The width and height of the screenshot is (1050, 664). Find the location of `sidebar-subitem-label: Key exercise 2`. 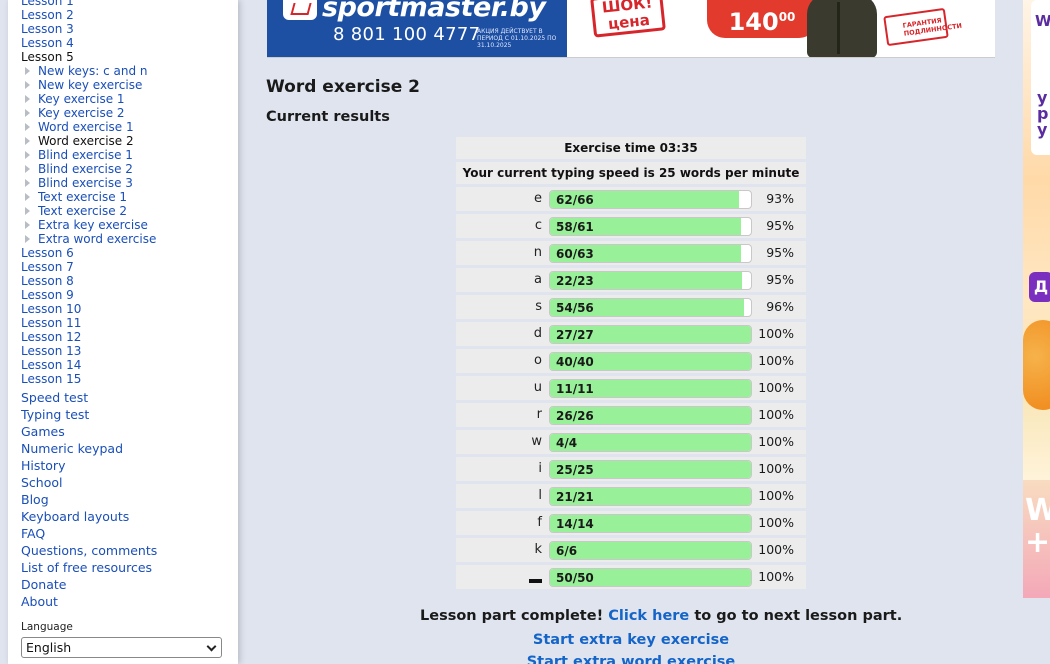

sidebar-subitem-label: Key exercise 2 is located at coordinates (81, 113).